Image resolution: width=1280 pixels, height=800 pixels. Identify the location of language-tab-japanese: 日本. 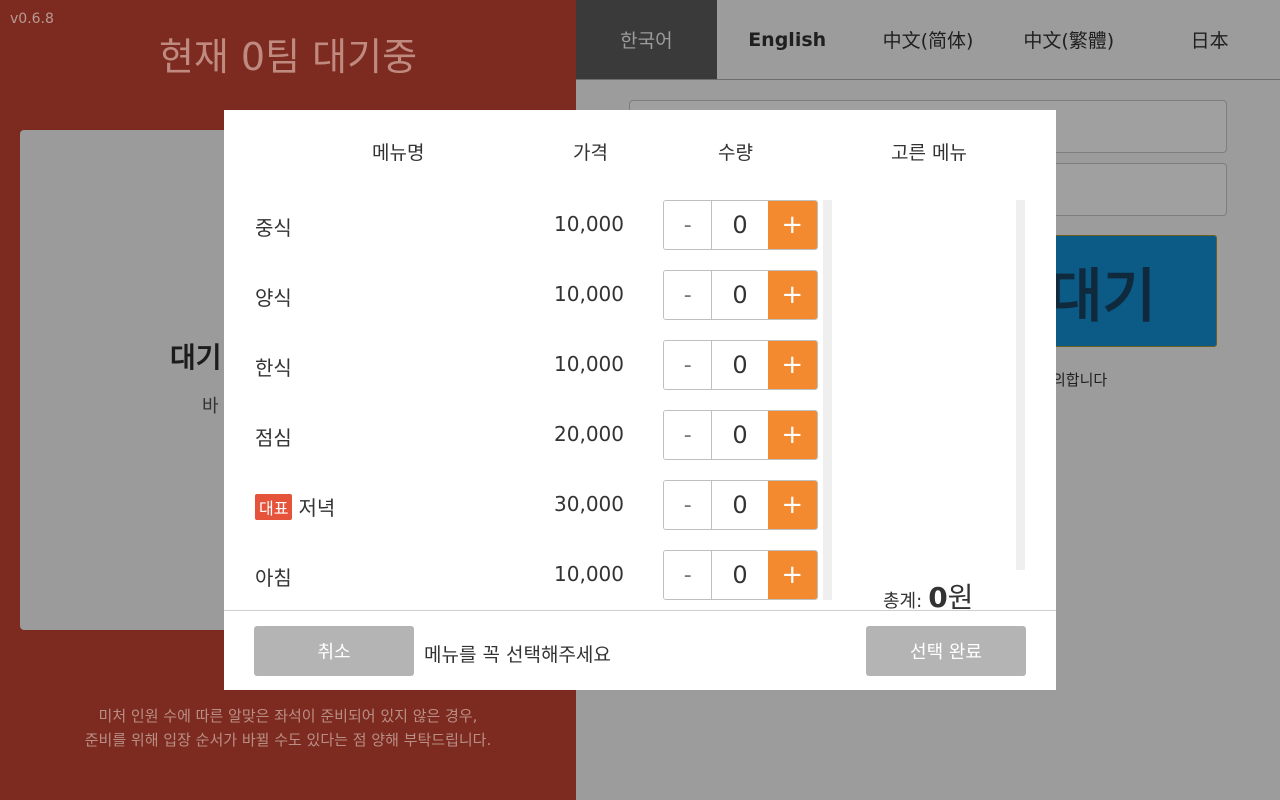
(1209, 39).